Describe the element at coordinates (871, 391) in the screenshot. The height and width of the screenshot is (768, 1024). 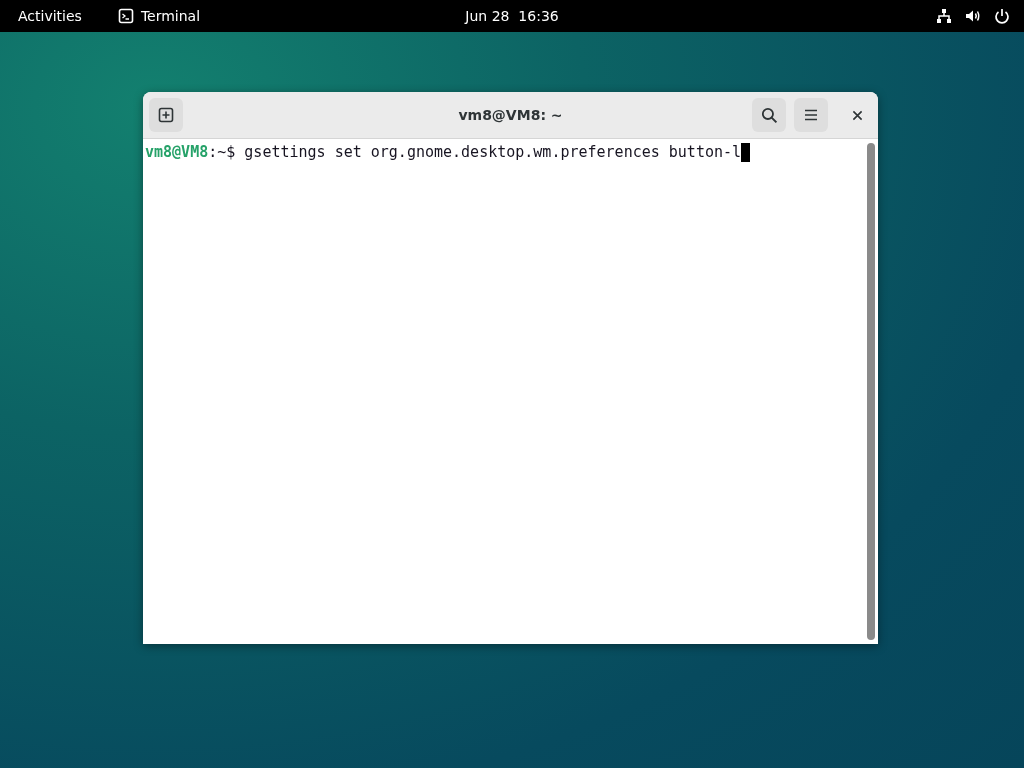
I see `scrollbar` at that location.